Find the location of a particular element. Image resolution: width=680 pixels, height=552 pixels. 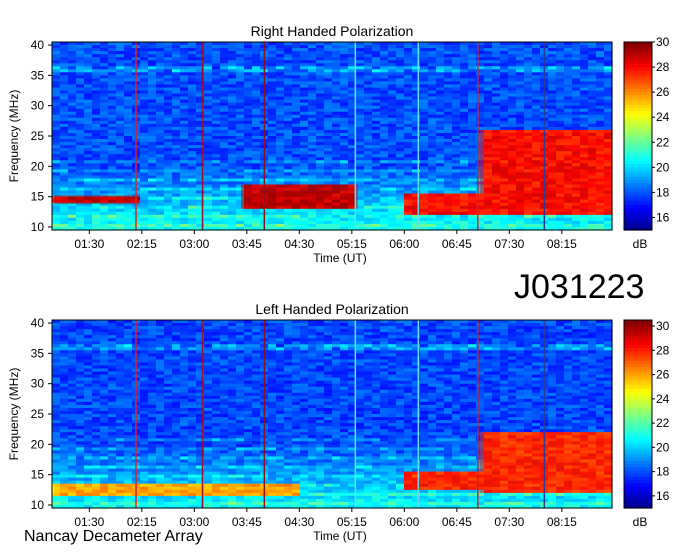

observation-id: J031223 is located at coordinates (579, 287).